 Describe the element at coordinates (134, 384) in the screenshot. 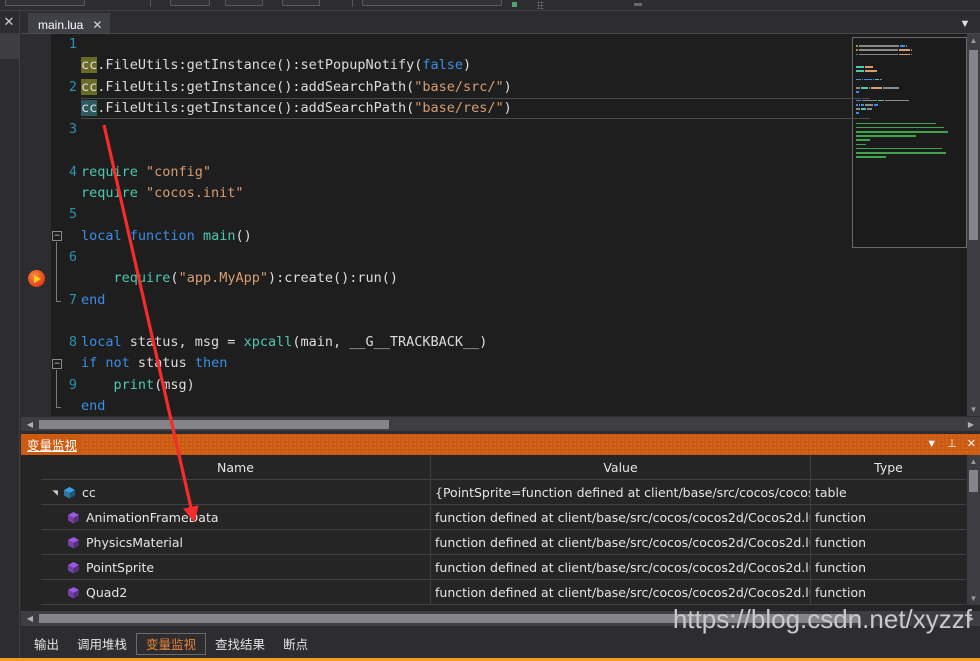

I see `code-token: print` at that location.